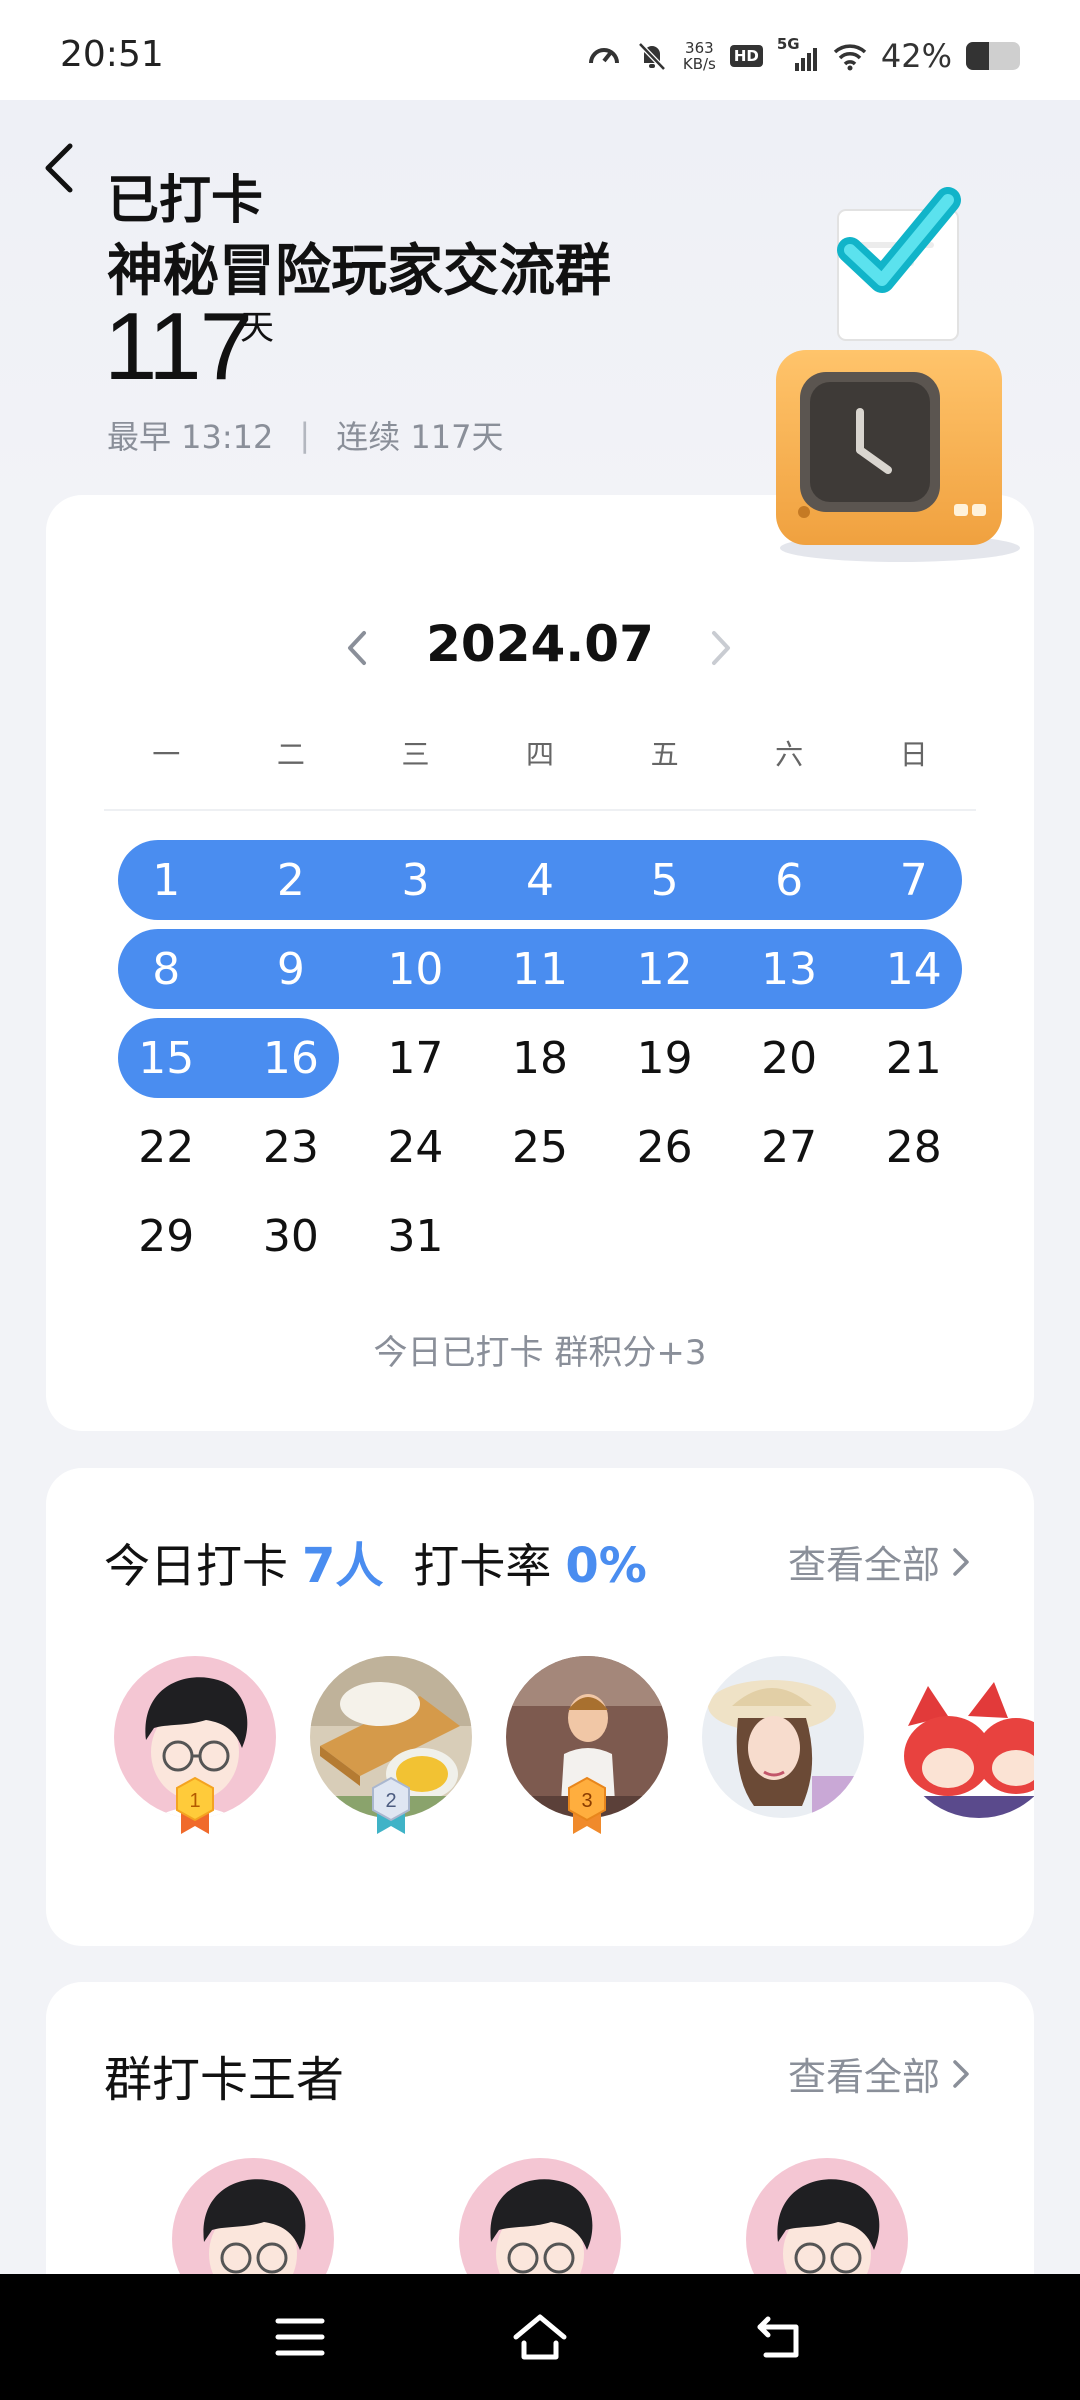 This screenshot has height=2400, width=1080. I want to click on checkin-machine-illustration, so click(898, 374).